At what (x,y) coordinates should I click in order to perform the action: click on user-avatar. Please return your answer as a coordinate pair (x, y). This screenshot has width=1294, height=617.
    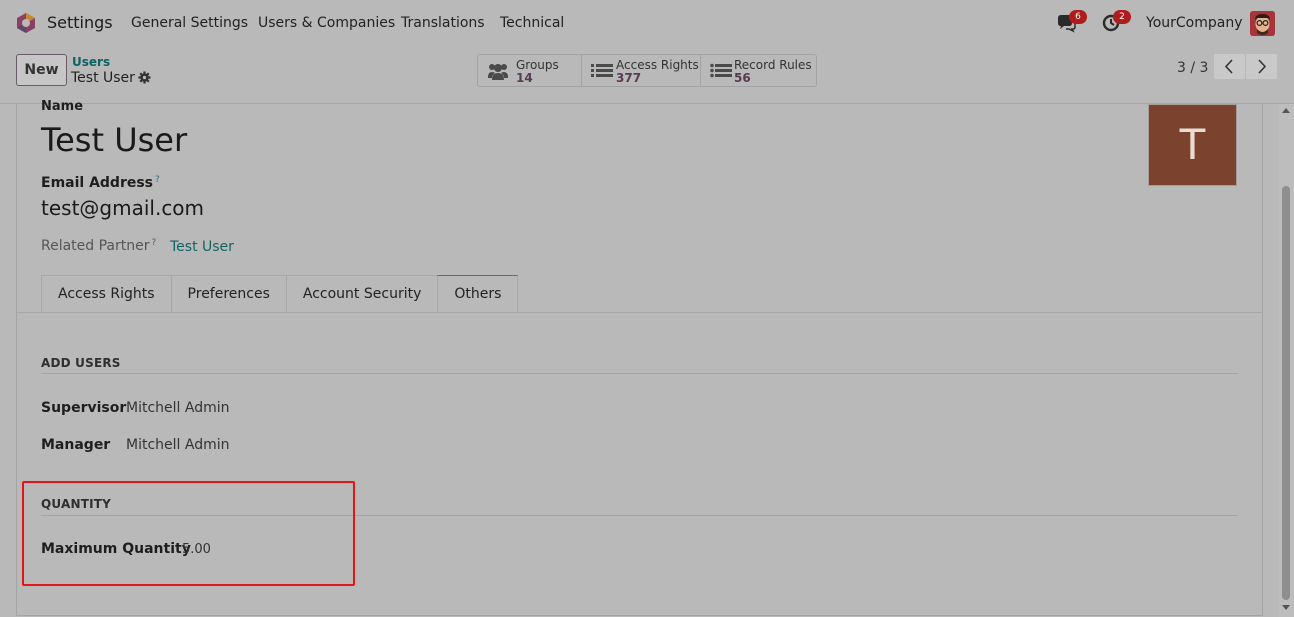
    Looking at the image, I should click on (1262, 23).